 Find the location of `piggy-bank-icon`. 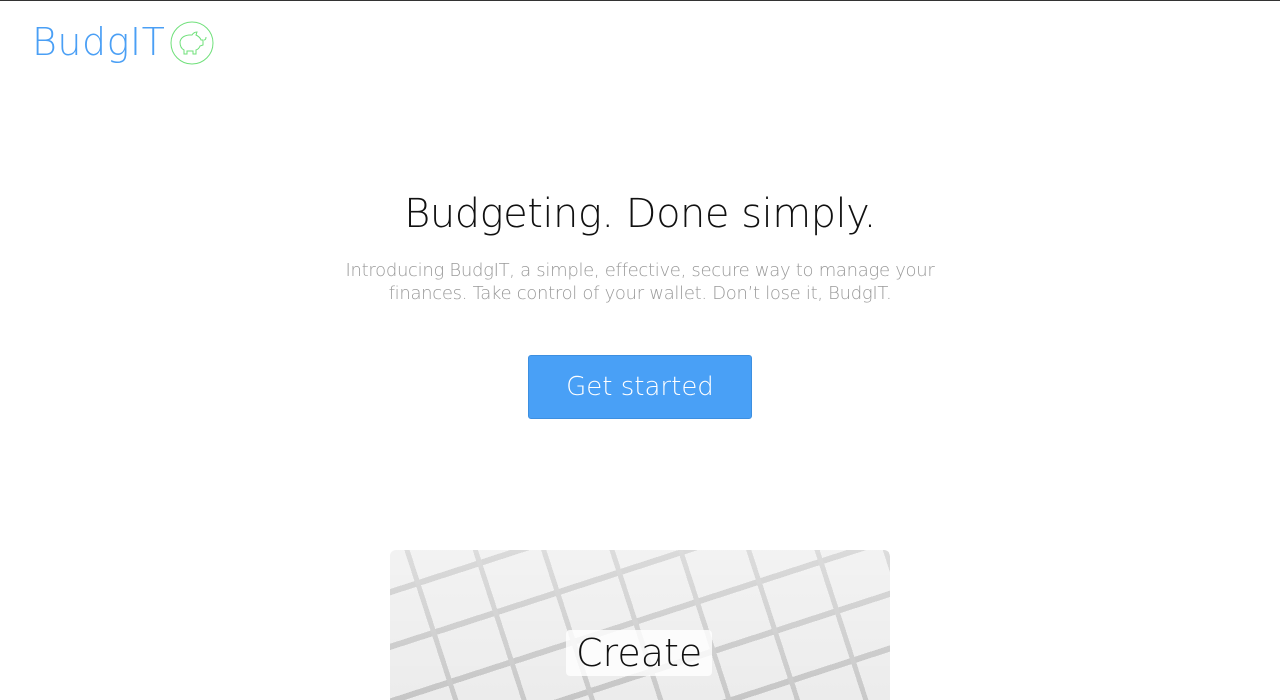

piggy-bank-icon is located at coordinates (192, 43).